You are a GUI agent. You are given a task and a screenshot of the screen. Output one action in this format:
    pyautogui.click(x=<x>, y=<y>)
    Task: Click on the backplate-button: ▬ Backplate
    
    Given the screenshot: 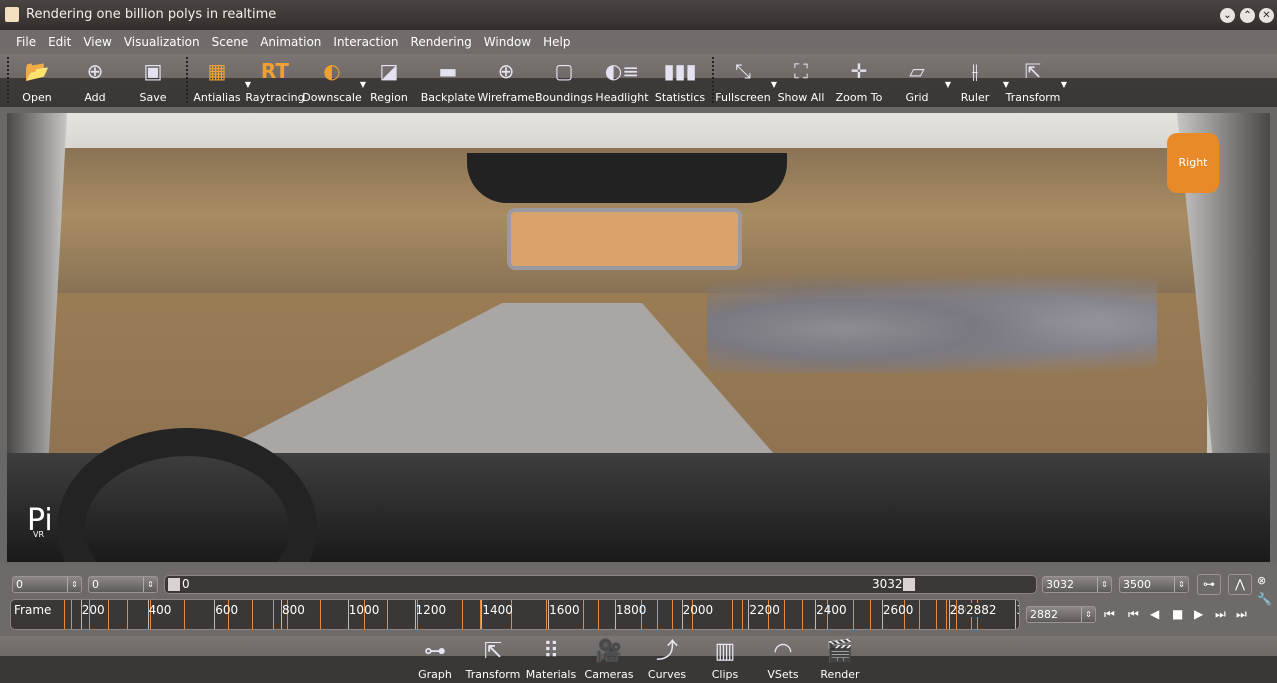 What is the action you would take?
    pyautogui.click(x=448, y=80)
    